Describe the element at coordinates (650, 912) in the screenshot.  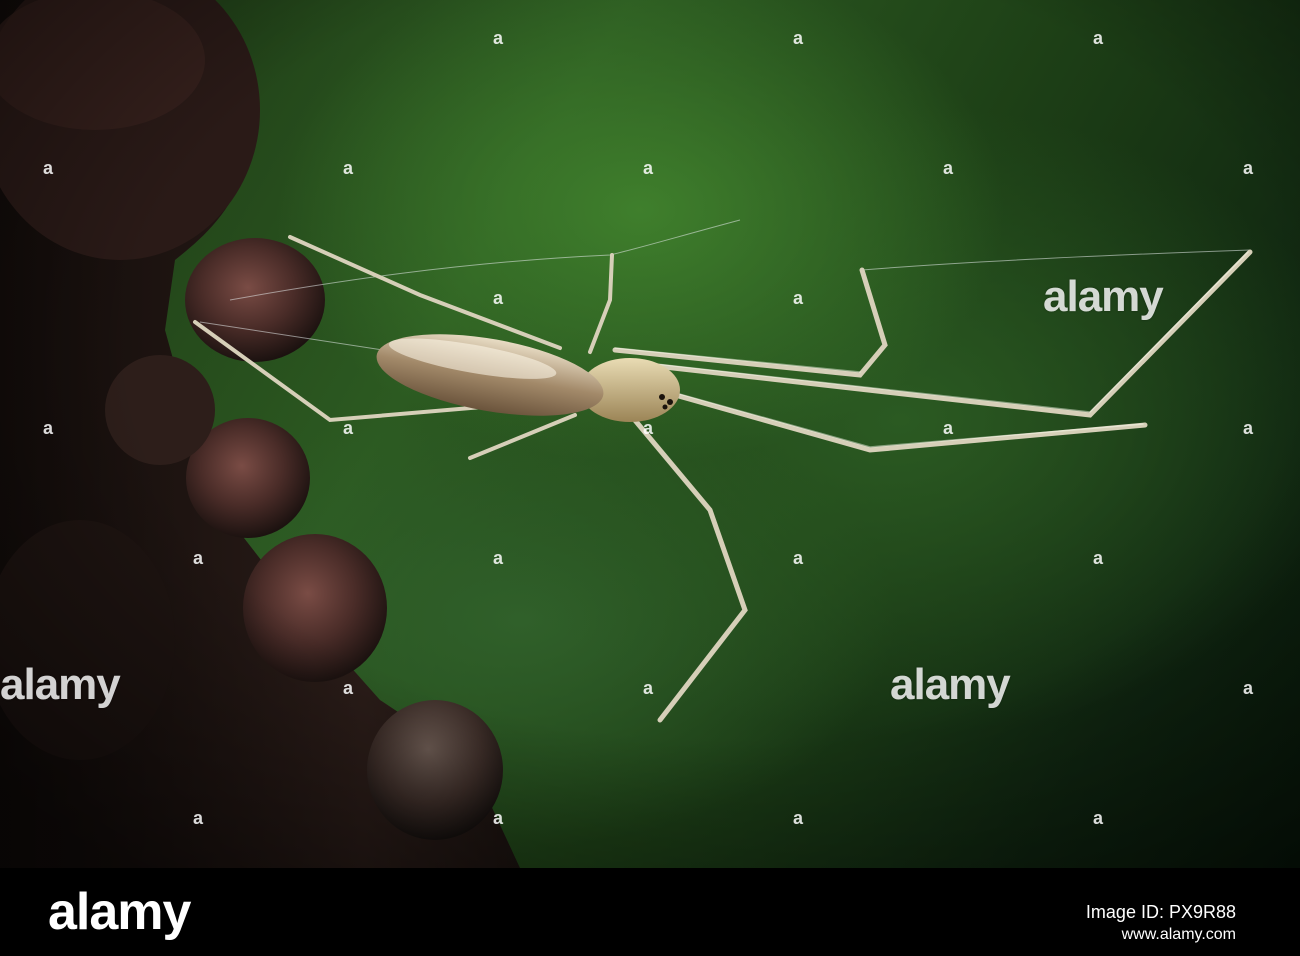
I see `footer-bar: alamy Image ID: PX9R88 www.alamy.com` at that location.